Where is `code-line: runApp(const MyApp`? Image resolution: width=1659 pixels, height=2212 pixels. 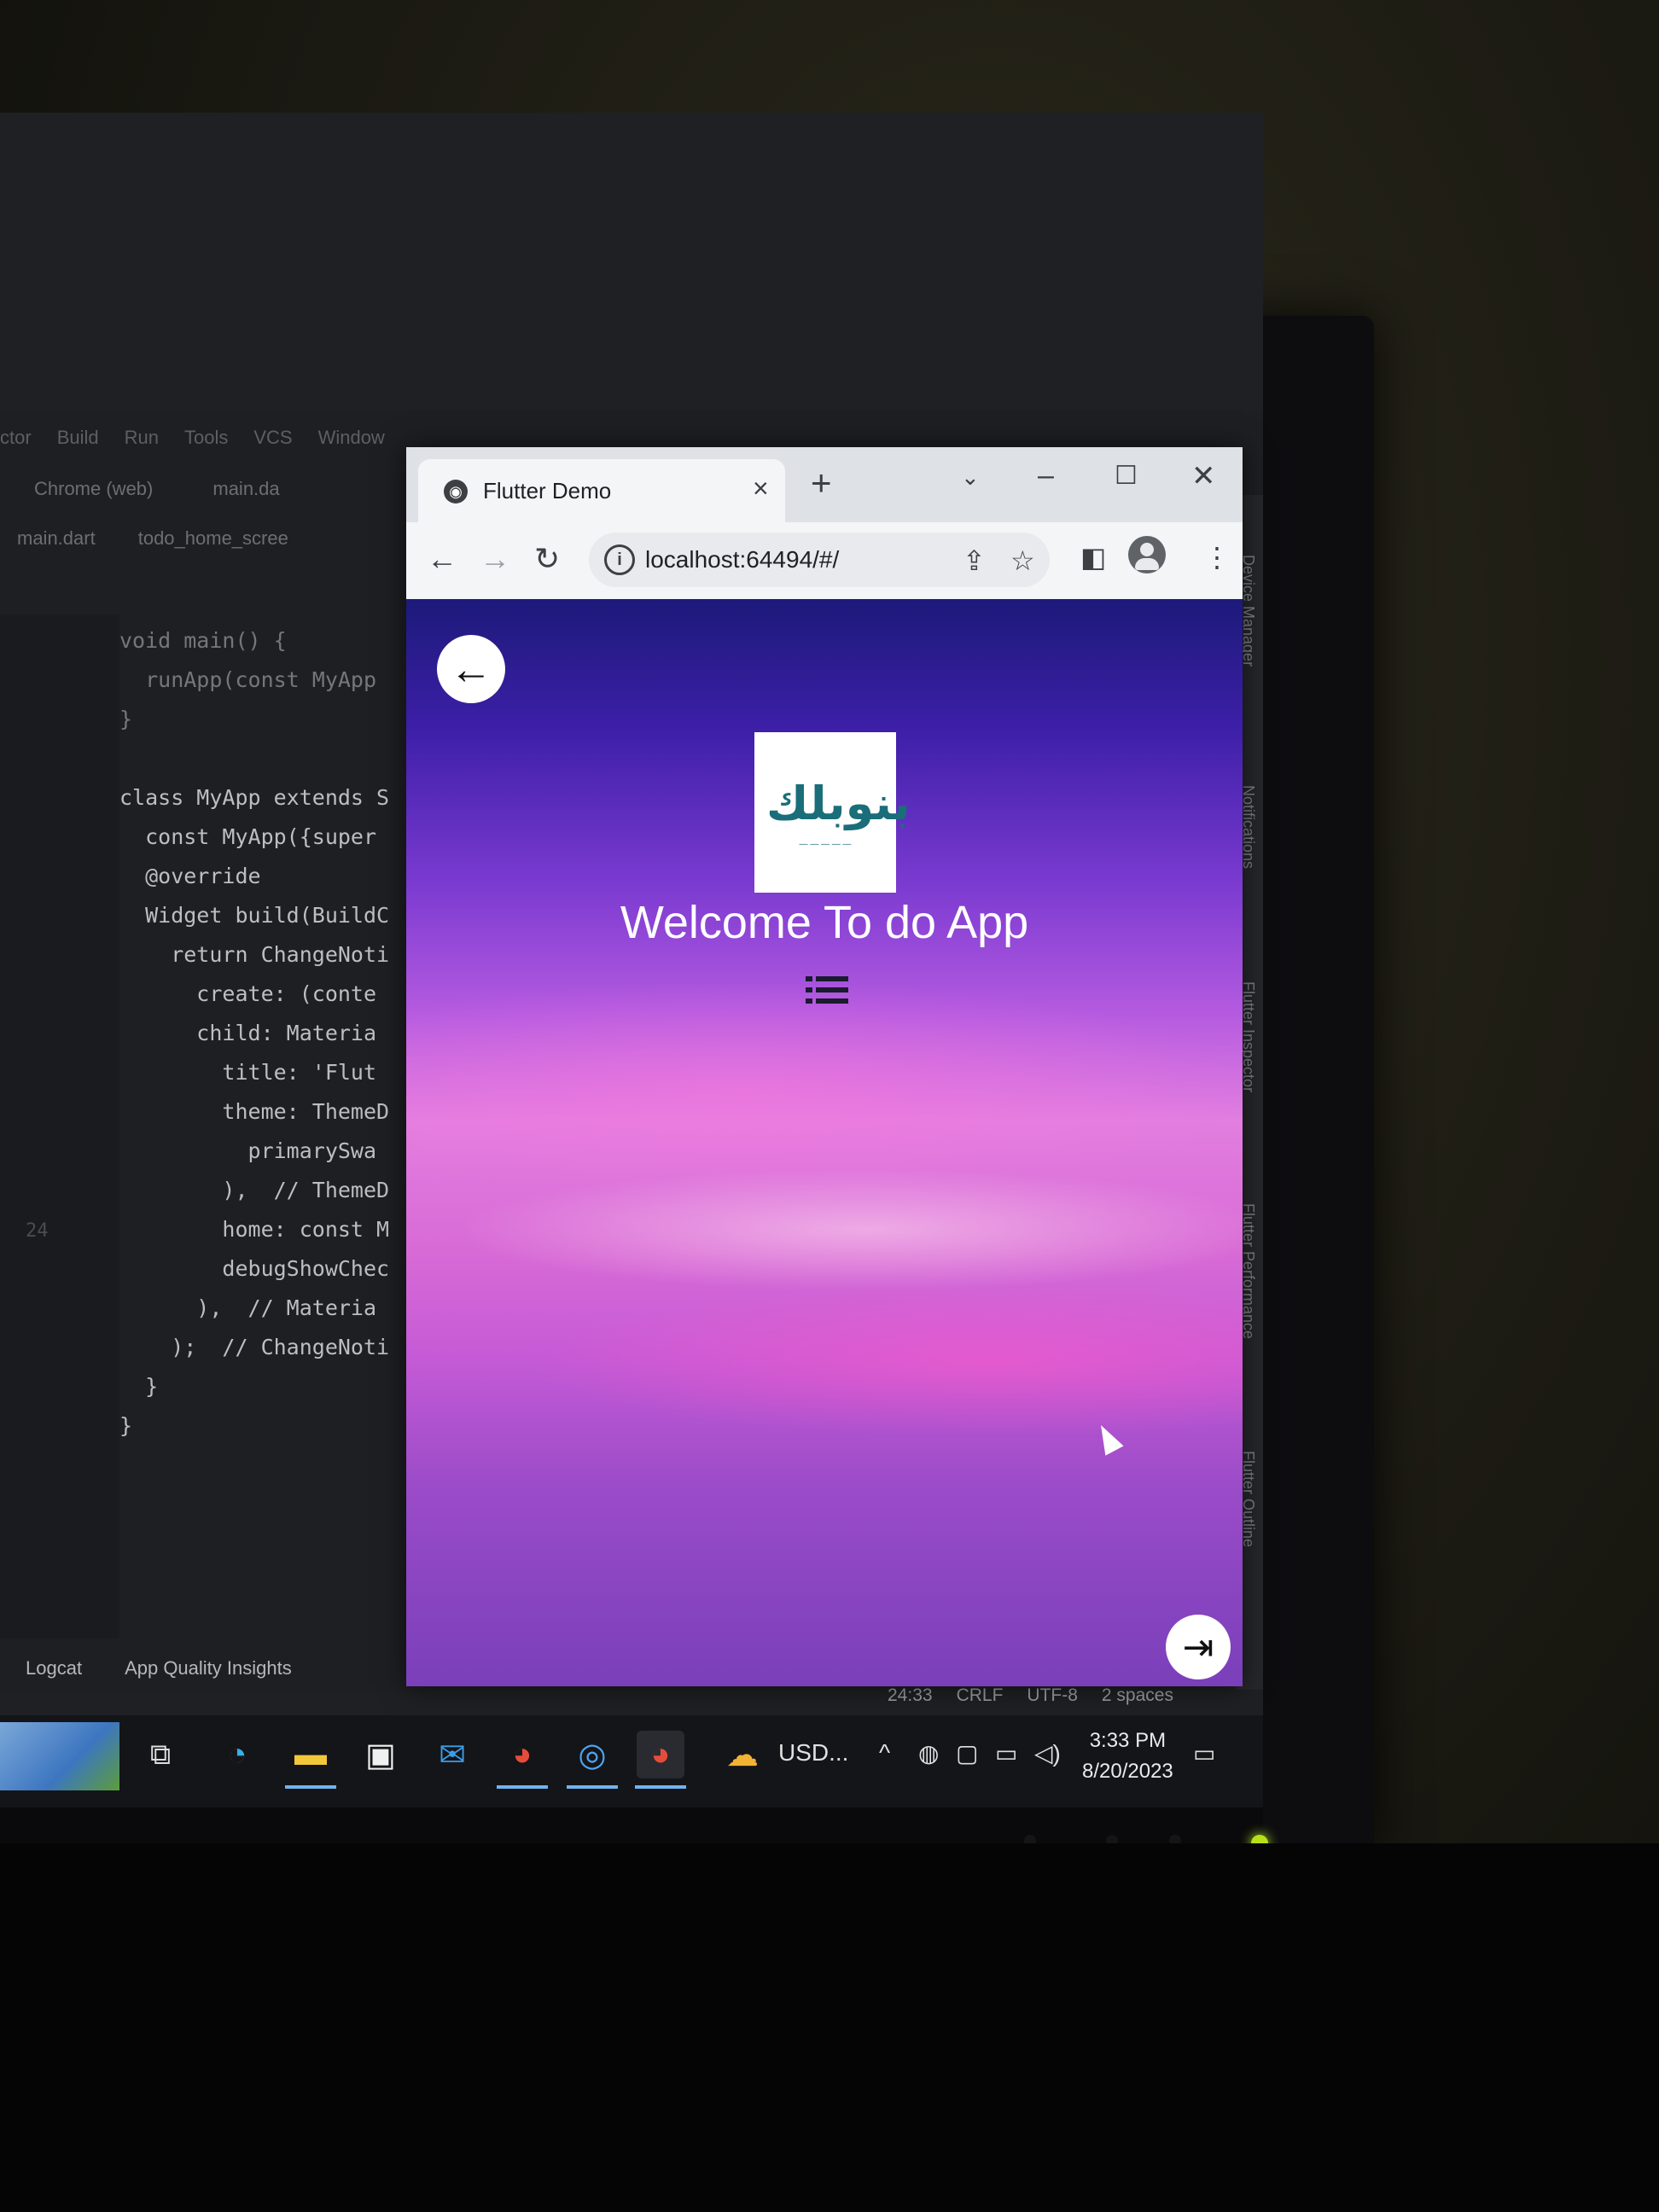
code-line: runApp(const MyApp is located at coordinates (247, 679).